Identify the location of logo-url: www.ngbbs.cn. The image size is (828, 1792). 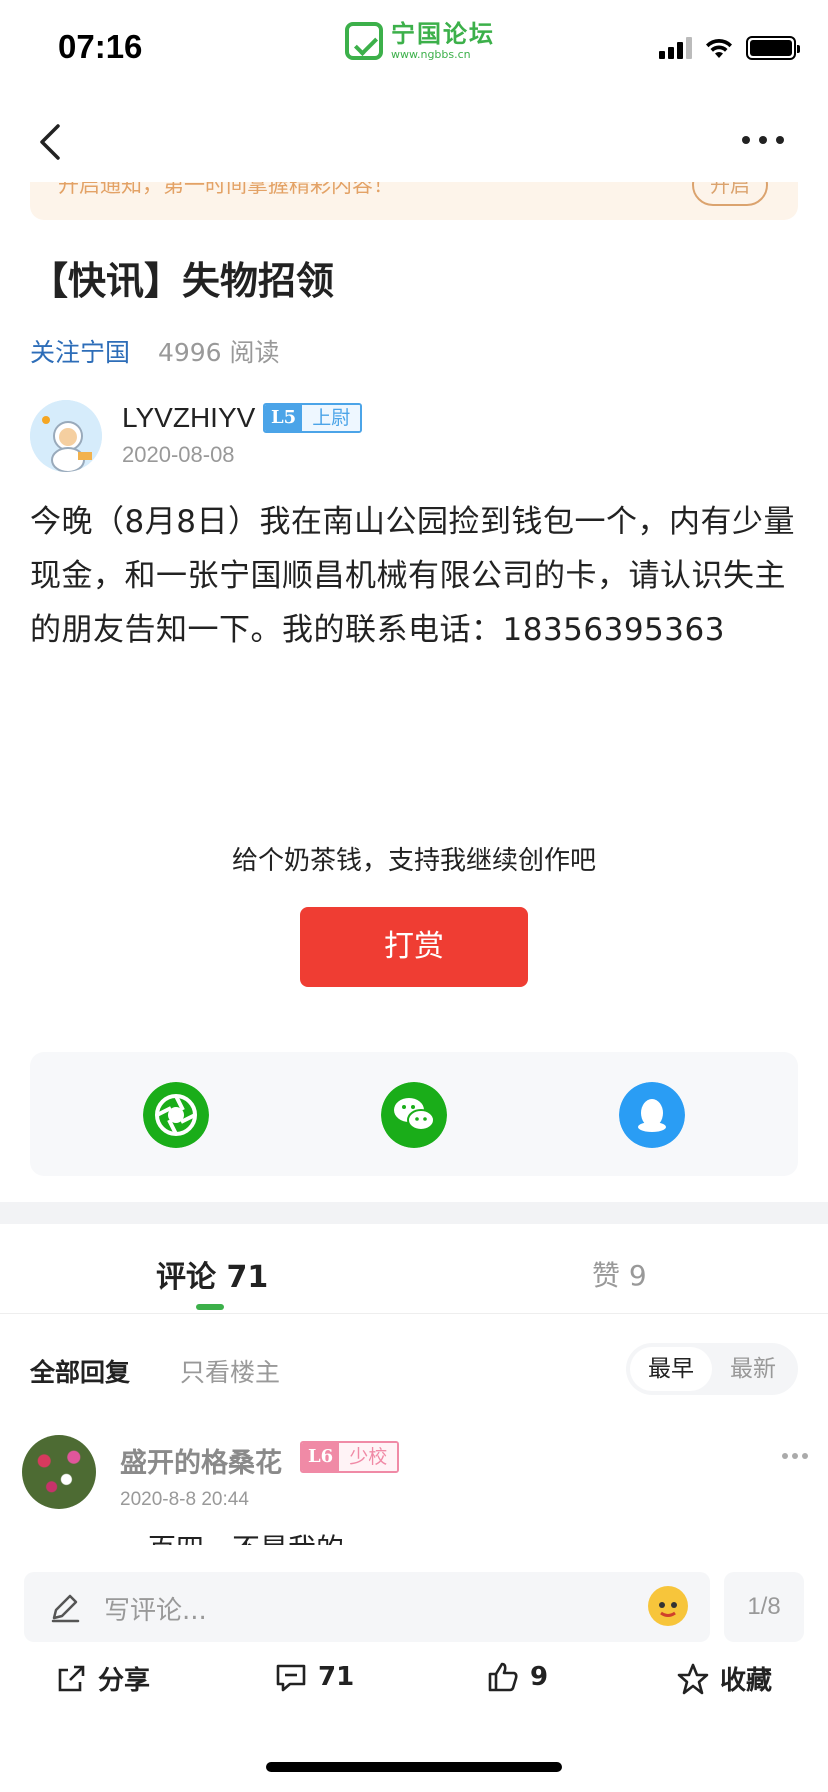
(431, 54).